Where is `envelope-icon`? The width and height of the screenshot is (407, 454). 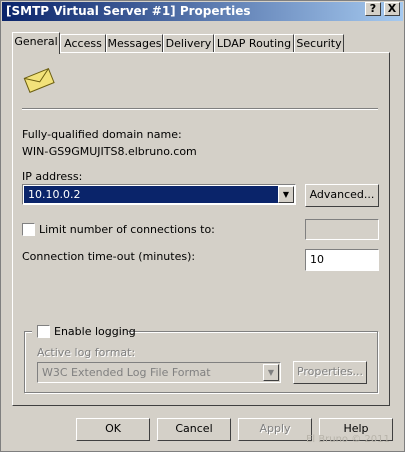
envelope-icon is located at coordinates (39, 80).